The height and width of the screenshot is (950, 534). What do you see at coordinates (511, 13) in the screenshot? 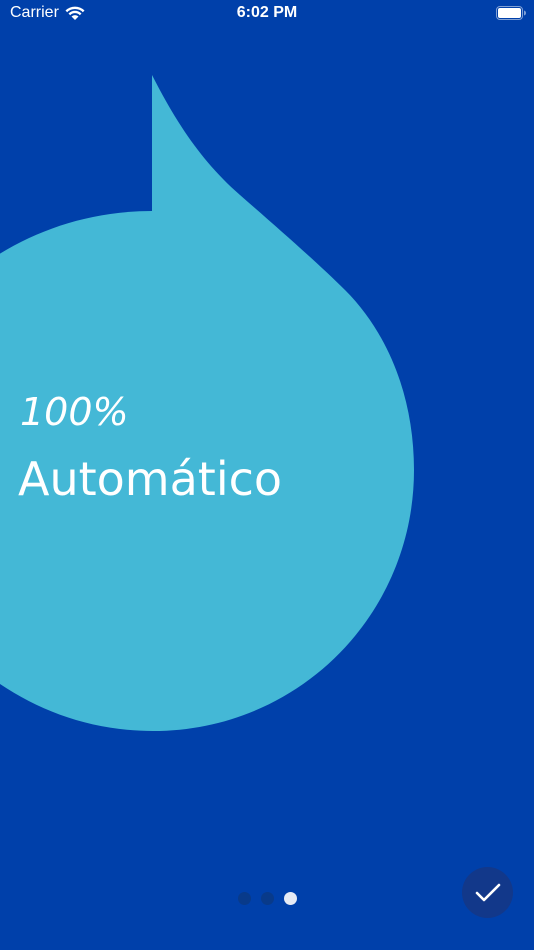
I see `battery-icon` at bounding box center [511, 13].